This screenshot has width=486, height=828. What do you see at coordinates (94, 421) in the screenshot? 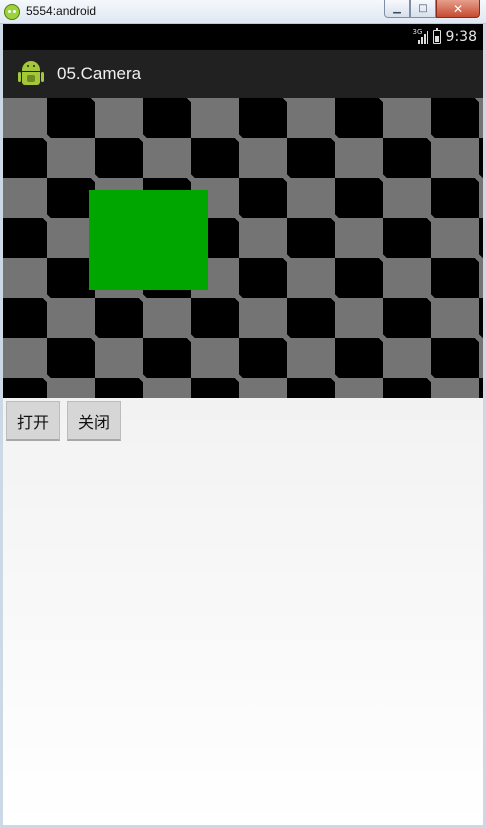
I see `close-camera-button: 关闭` at bounding box center [94, 421].